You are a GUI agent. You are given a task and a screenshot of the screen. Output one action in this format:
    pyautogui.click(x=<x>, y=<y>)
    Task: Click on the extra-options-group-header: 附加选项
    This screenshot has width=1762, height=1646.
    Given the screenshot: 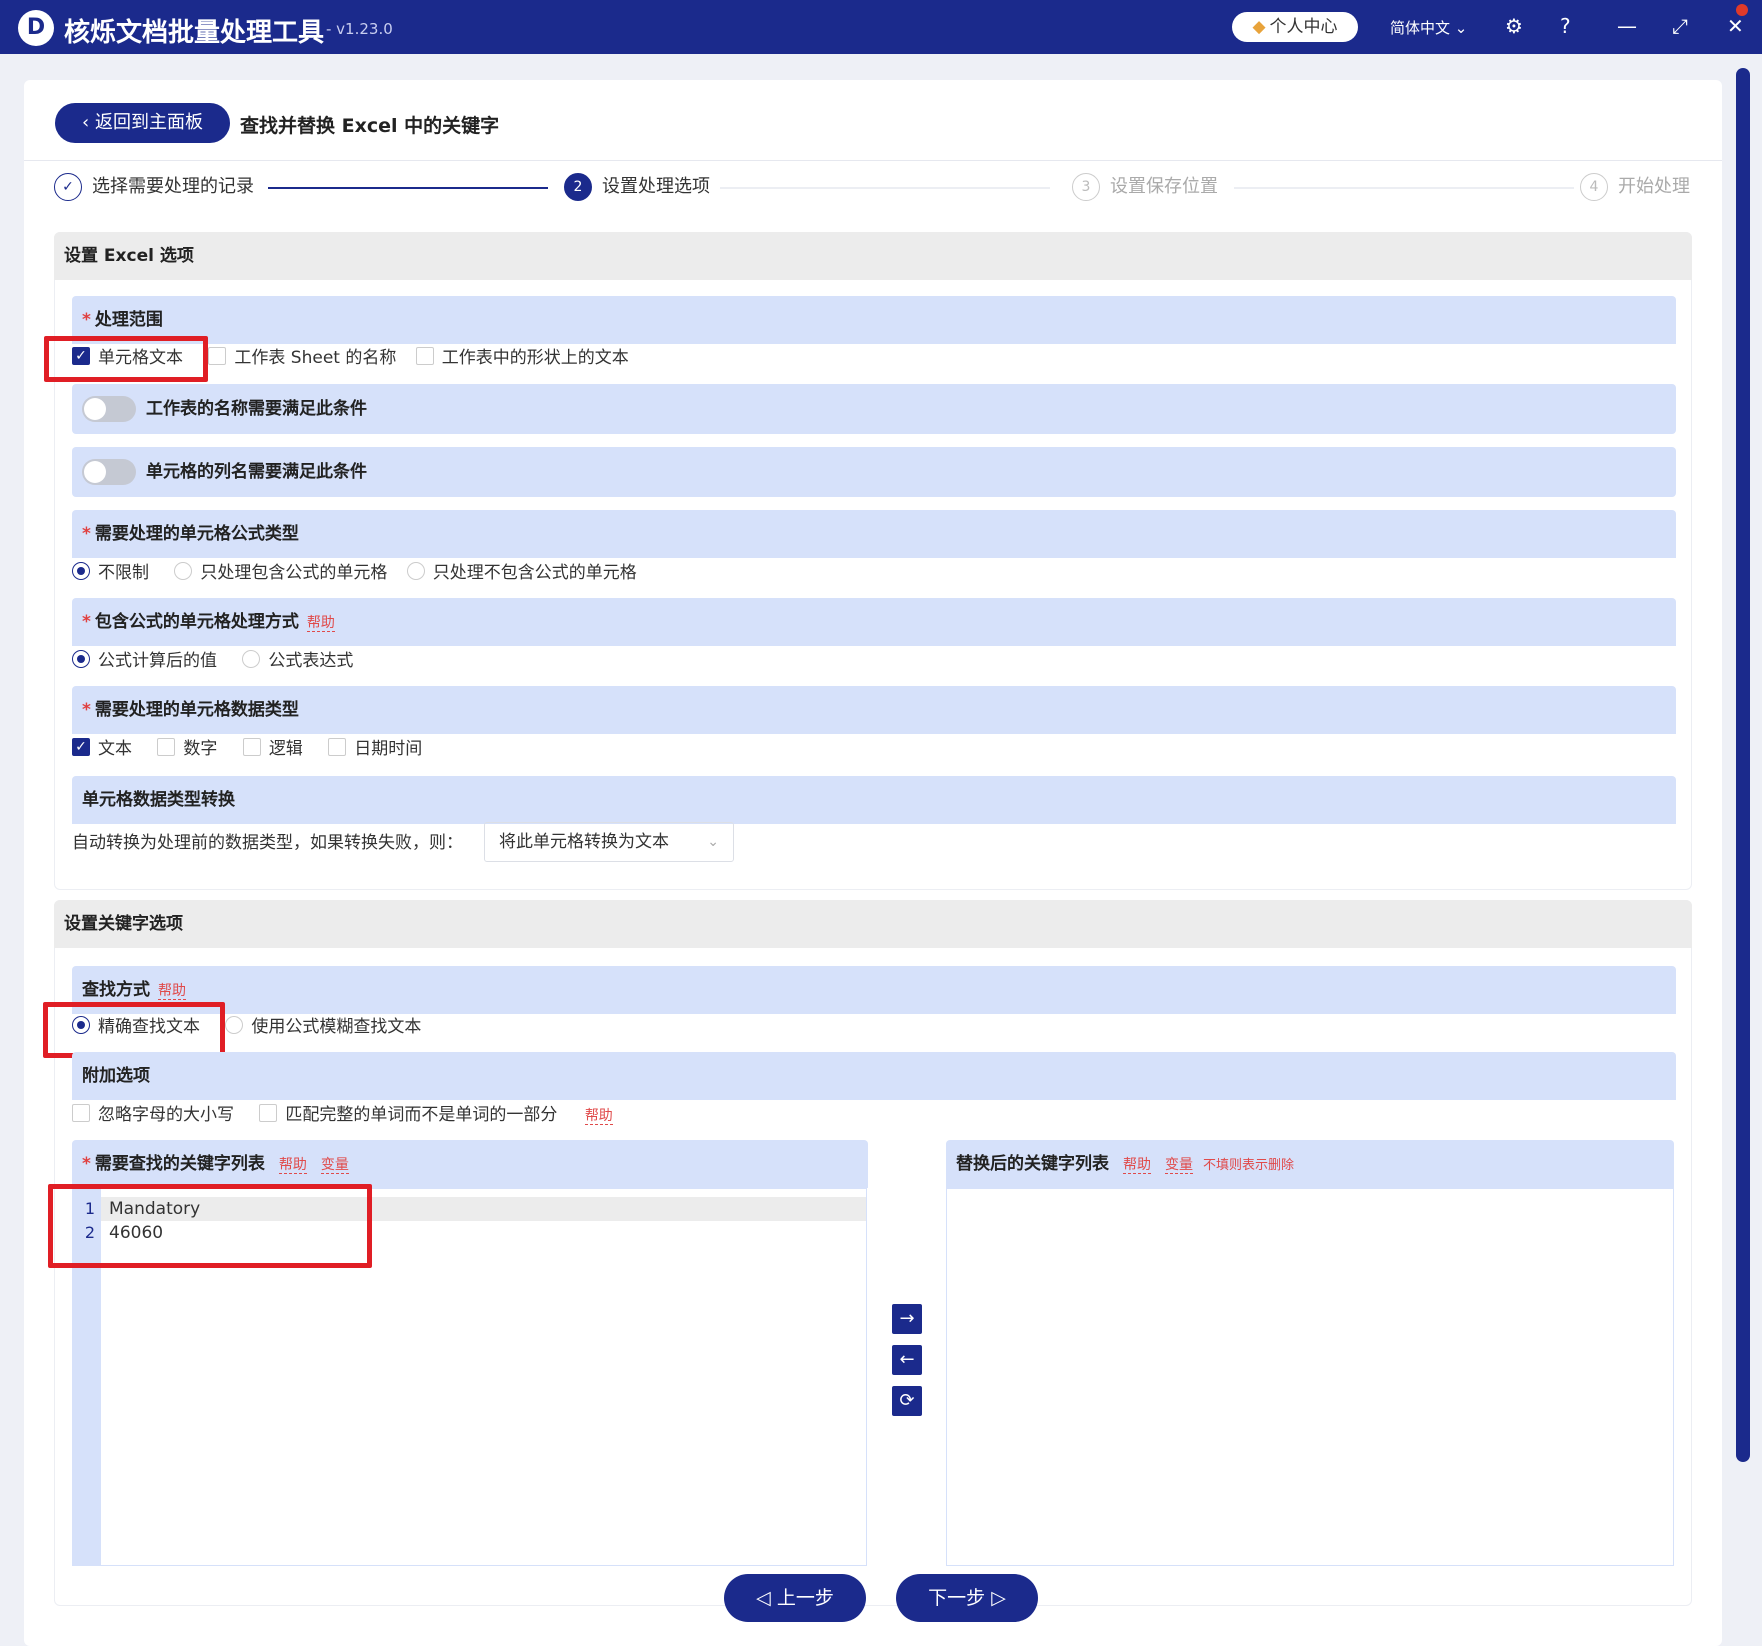 What is the action you would take?
    pyautogui.click(x=874, y=1076)
    